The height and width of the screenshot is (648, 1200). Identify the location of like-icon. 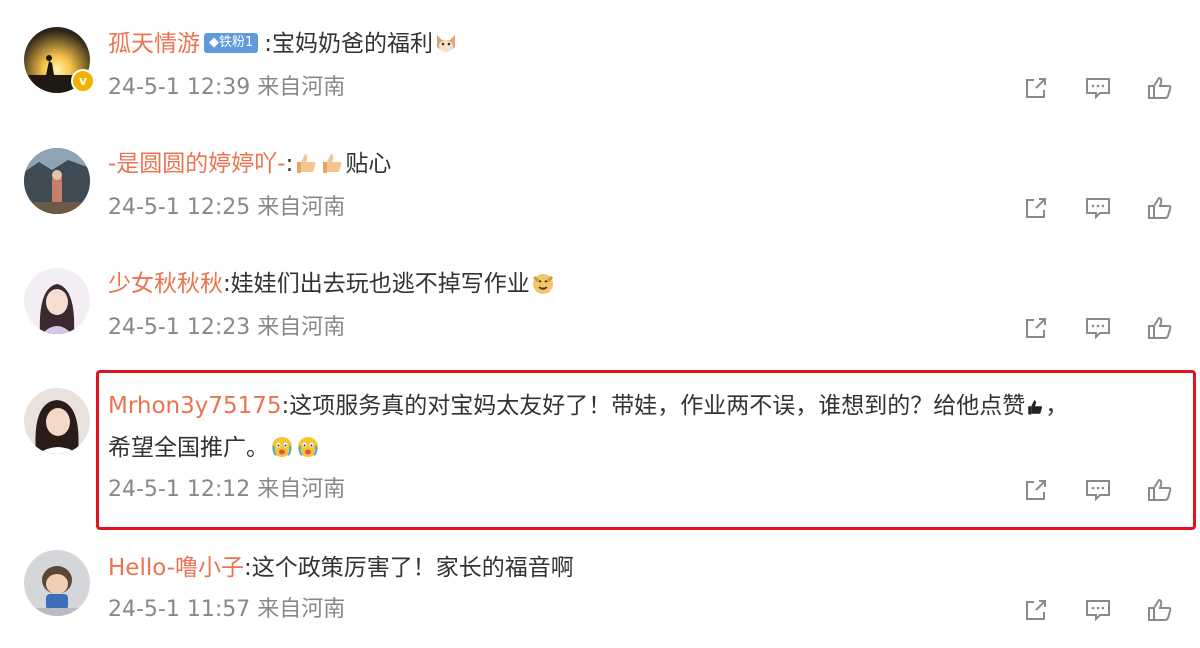
(1160, 609).